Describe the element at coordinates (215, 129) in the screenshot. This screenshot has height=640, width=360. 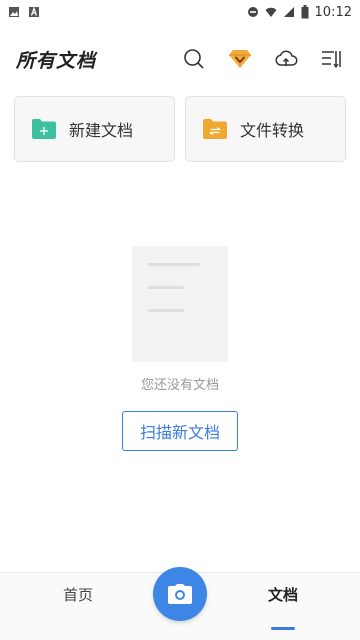
I see `convert-folder-icon` at that location.